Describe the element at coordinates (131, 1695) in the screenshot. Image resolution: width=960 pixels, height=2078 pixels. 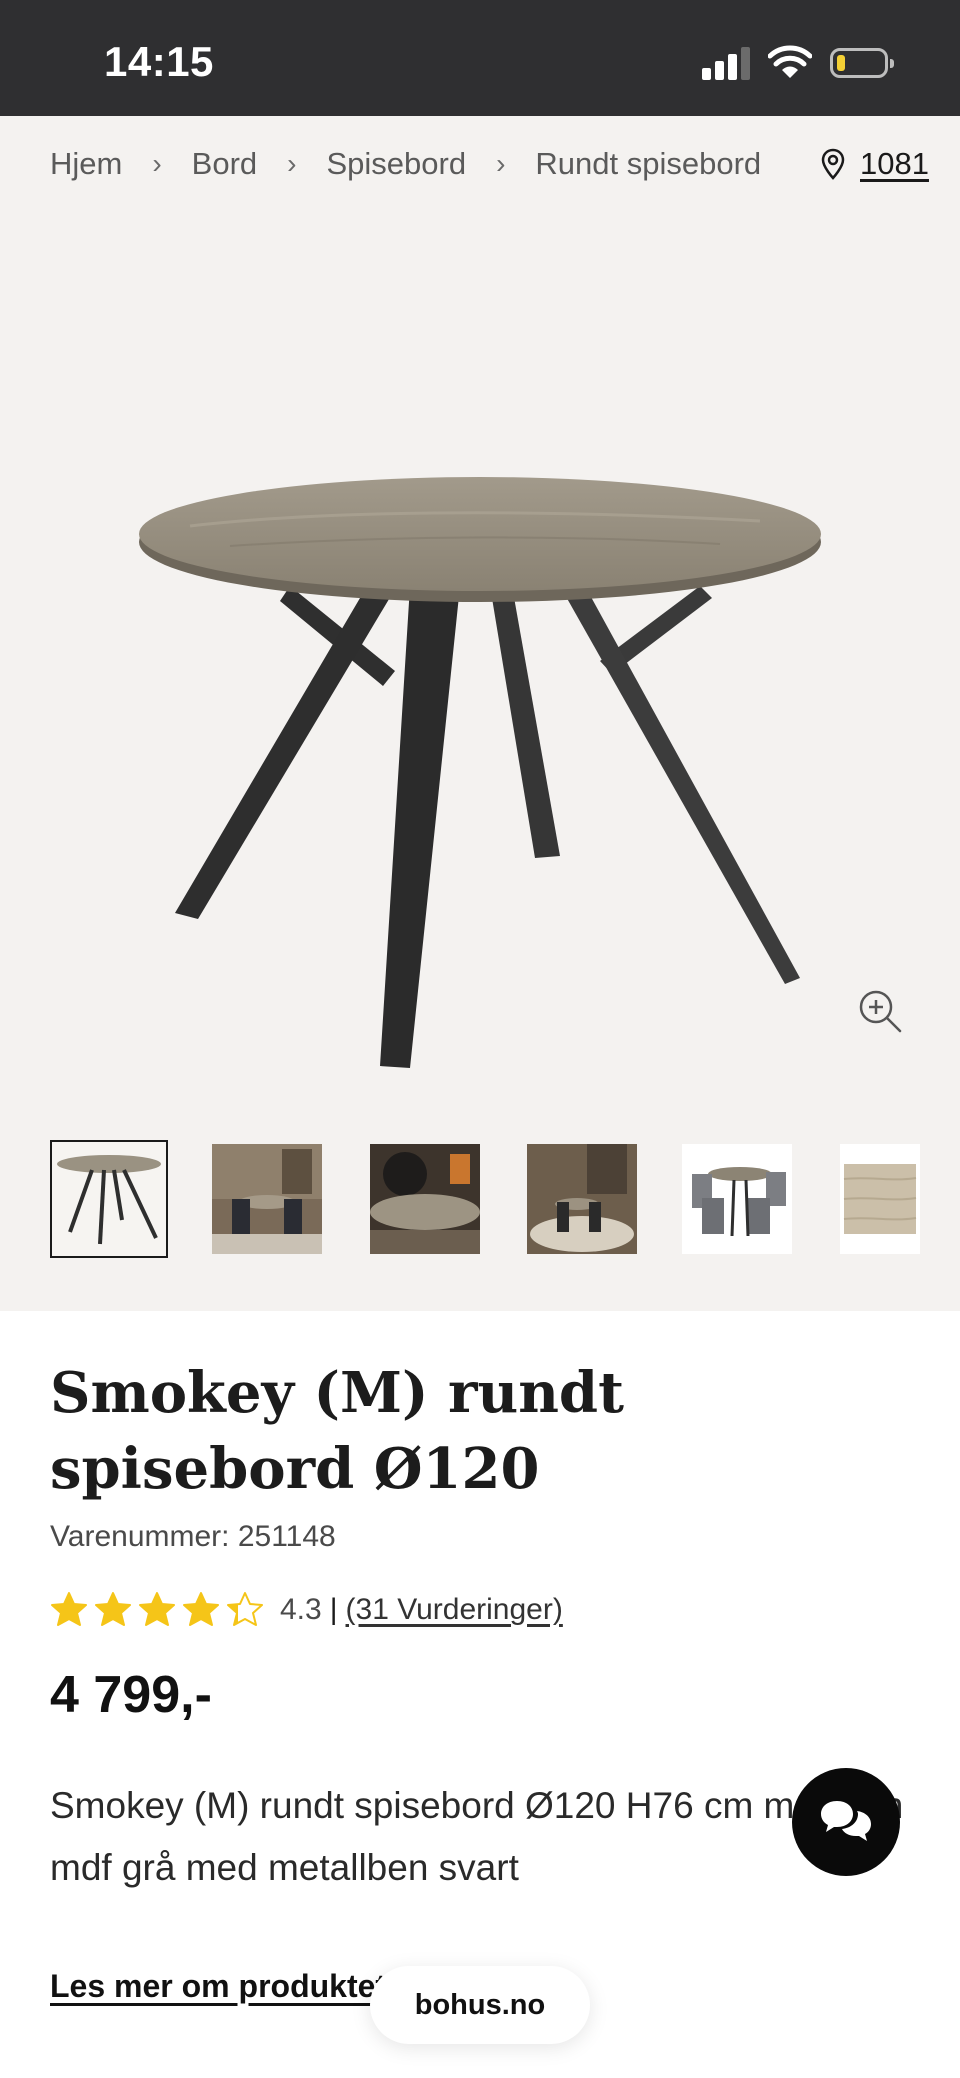
I see `product-price: 4 799,-` at that location.